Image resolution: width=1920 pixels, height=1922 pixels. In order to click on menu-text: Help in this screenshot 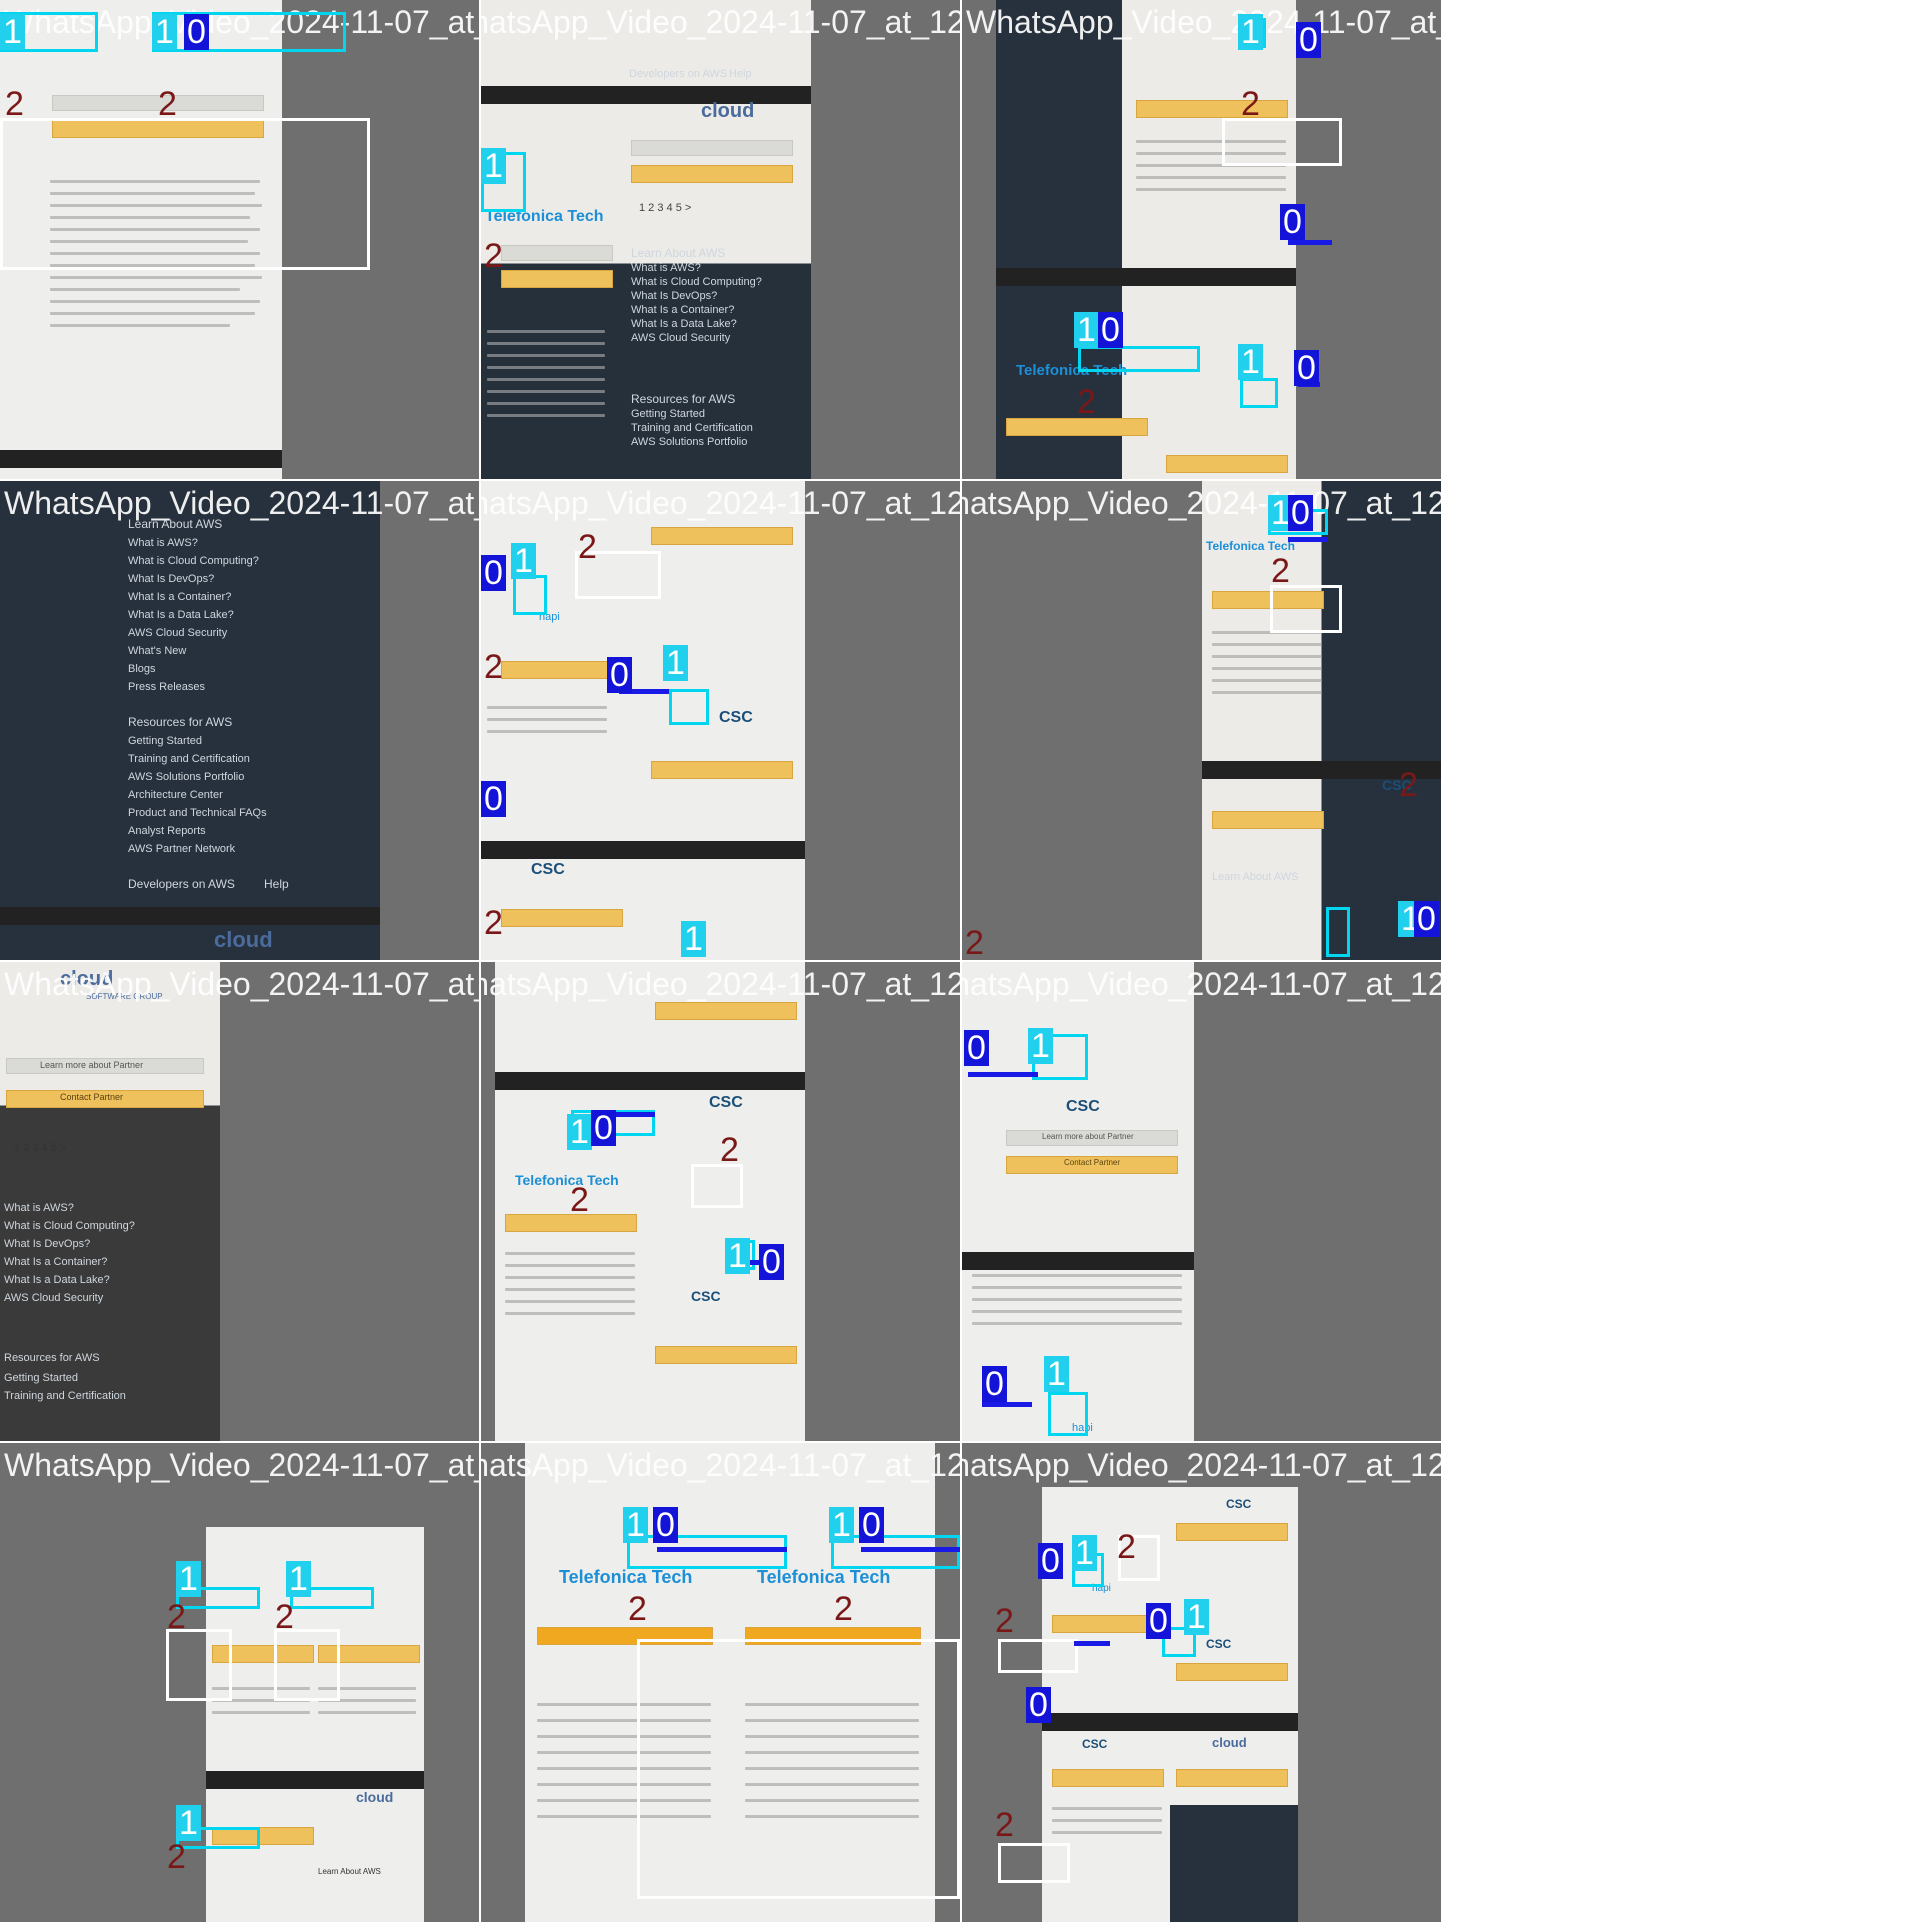, I will do `click(740, 74)`.